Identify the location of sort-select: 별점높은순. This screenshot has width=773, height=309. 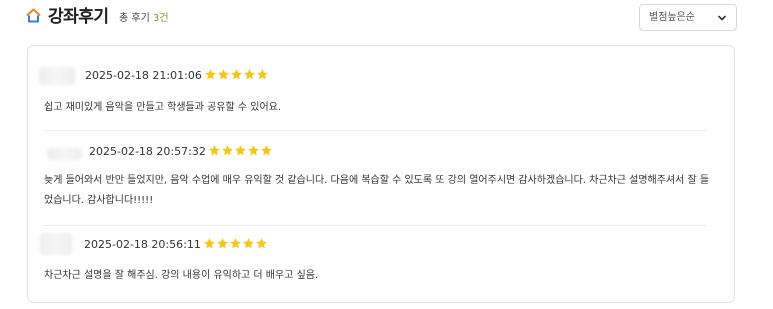
(688, 17).